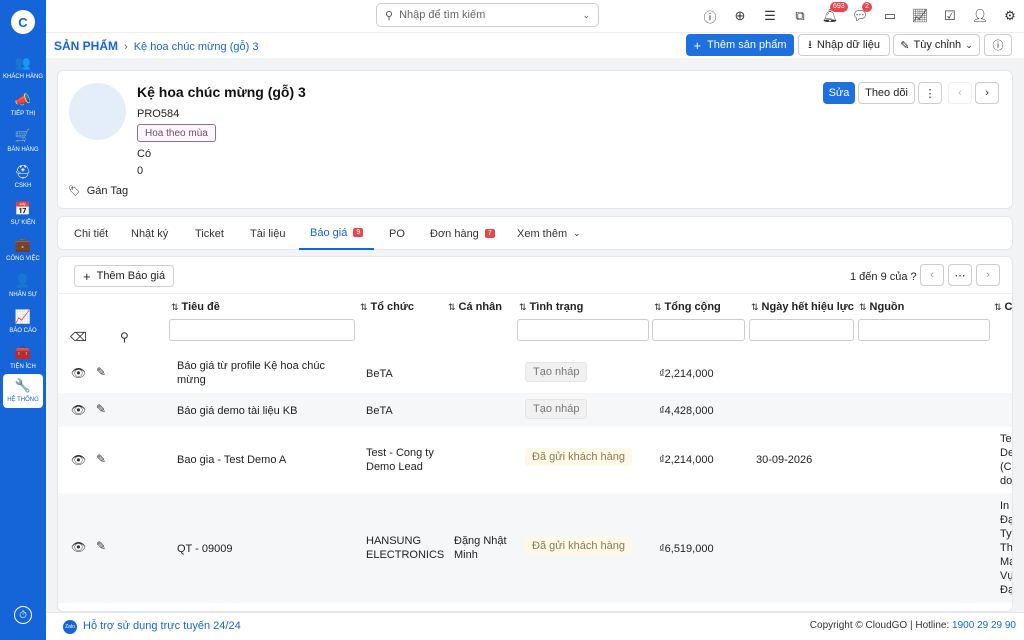 This screenshot has width=1024, height=640. I want to click on tab-po: PO, so click(397, 233).